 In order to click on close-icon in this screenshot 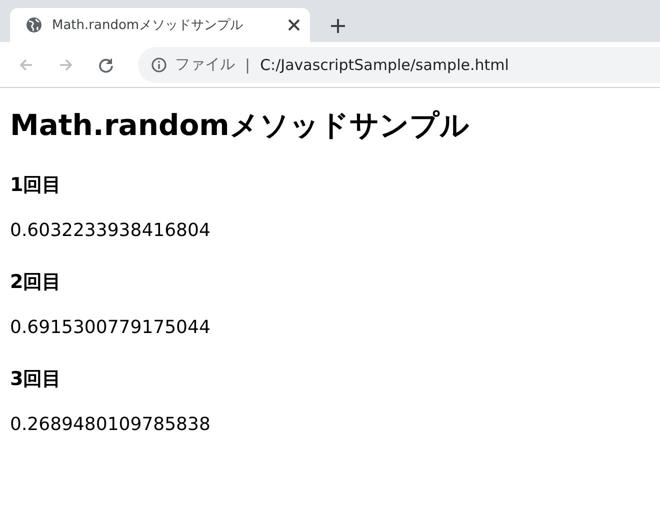, I will do `click(294, 25)`.